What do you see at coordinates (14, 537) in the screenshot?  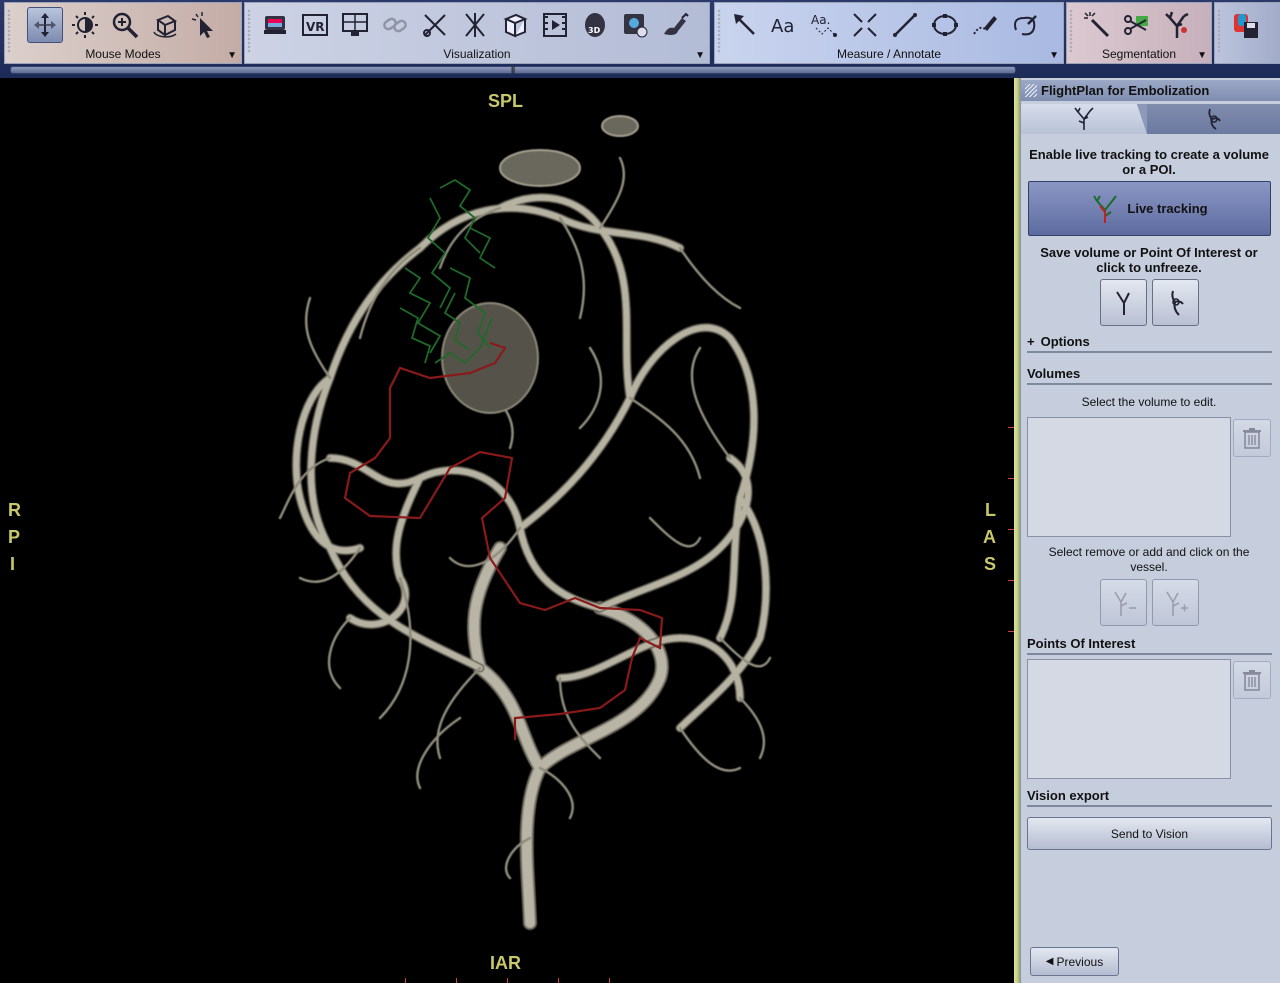 I see `orientation-left-2: P` at bounding box center [14, 537].